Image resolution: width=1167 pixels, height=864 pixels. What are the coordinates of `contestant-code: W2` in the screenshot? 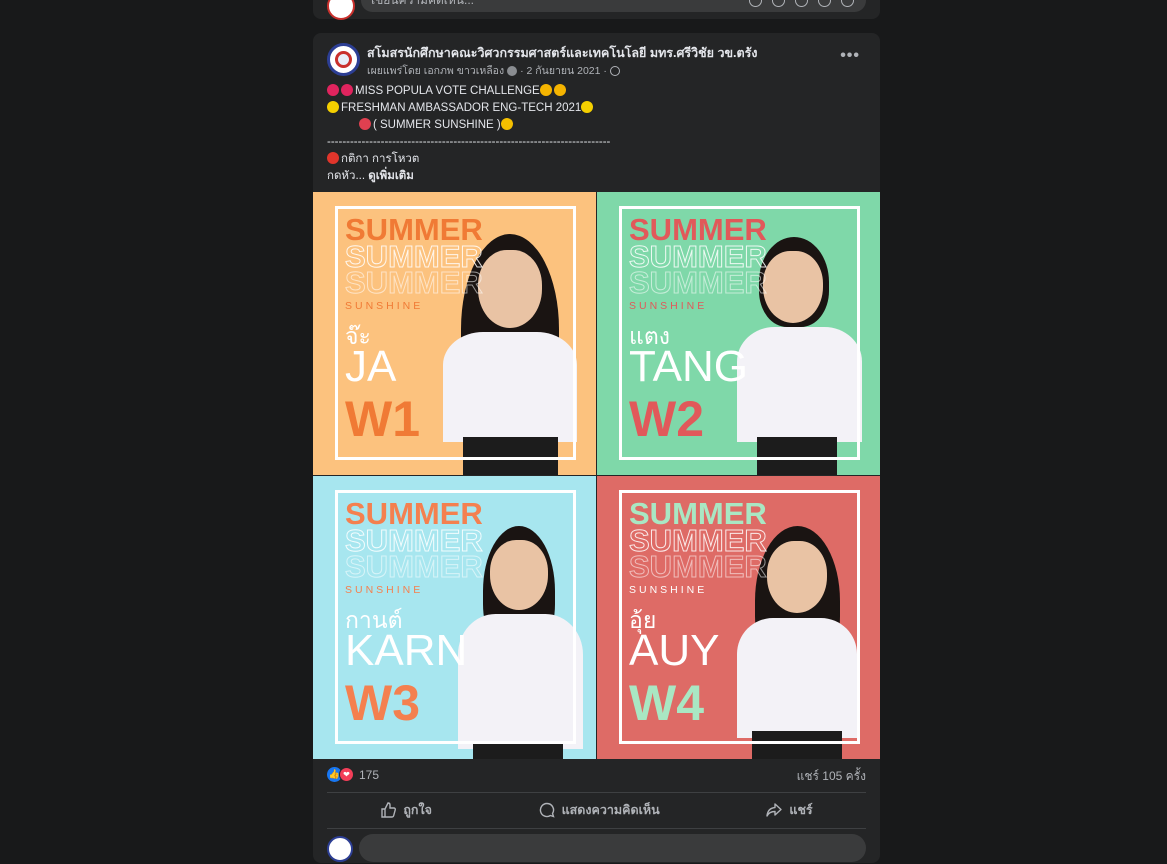 It's located at (666, 419).